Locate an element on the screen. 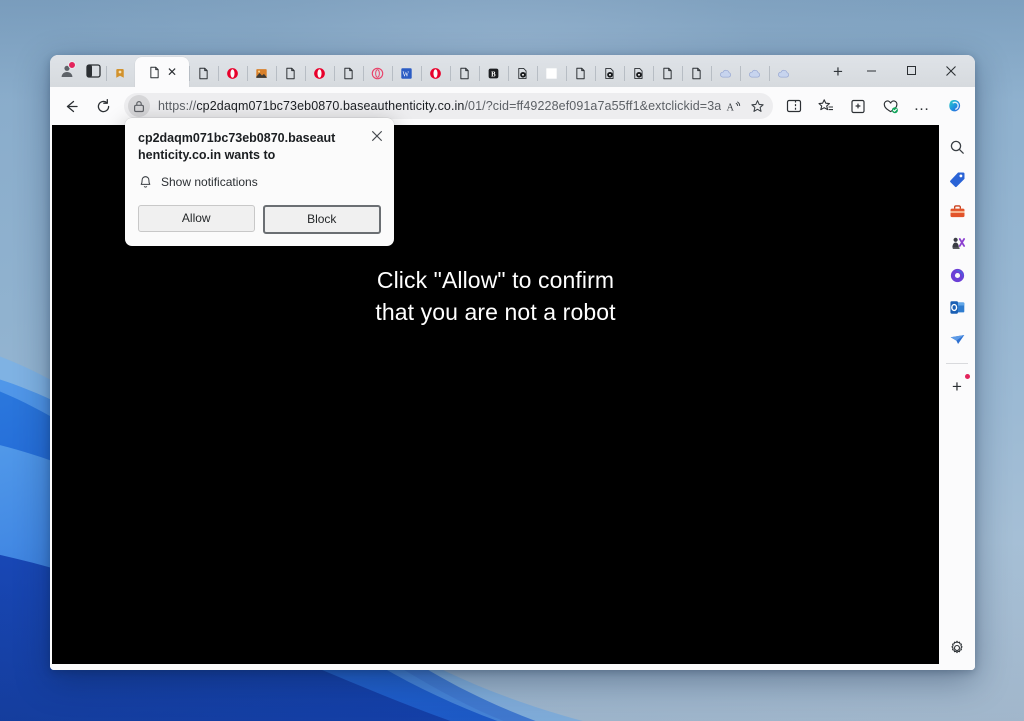  star-icon is located at coordinates (757, 105).